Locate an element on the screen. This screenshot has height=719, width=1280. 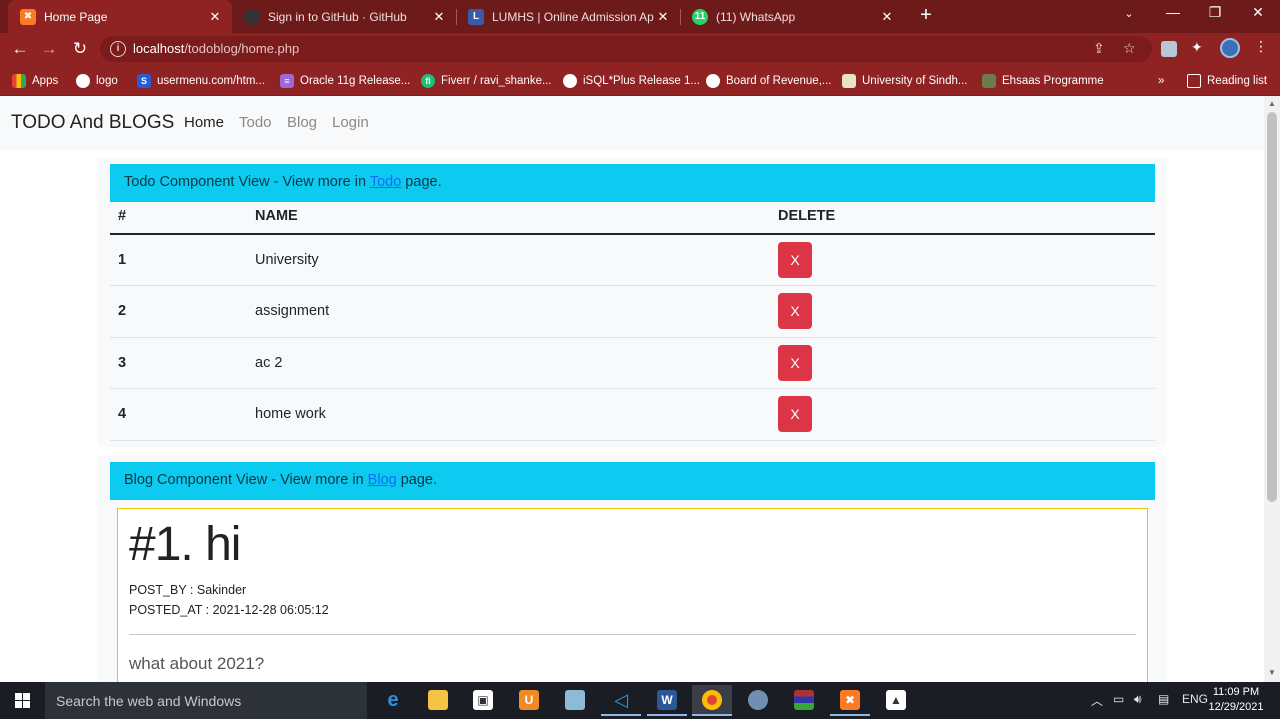
bookmarks-overflow: » is located at coordinates (1161, 80).